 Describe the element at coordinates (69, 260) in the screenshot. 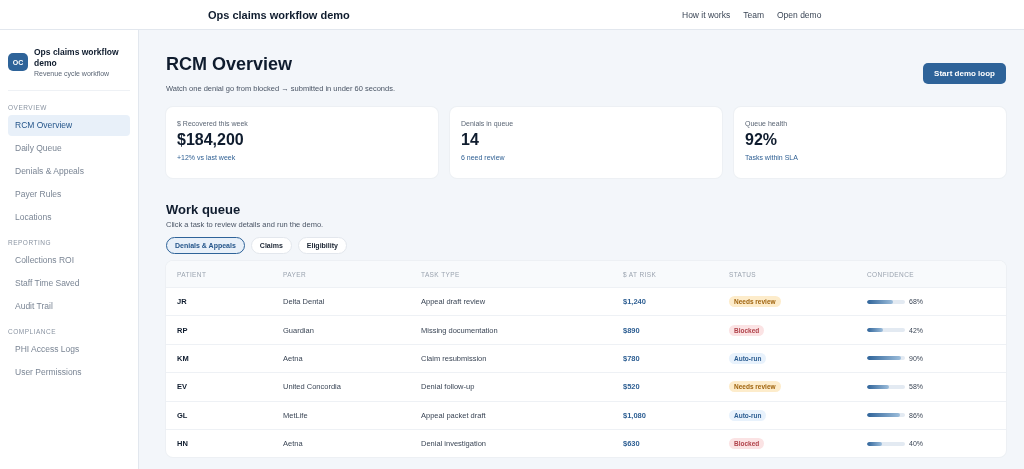

I see `sidebar-item: Collections ROI` at that location.